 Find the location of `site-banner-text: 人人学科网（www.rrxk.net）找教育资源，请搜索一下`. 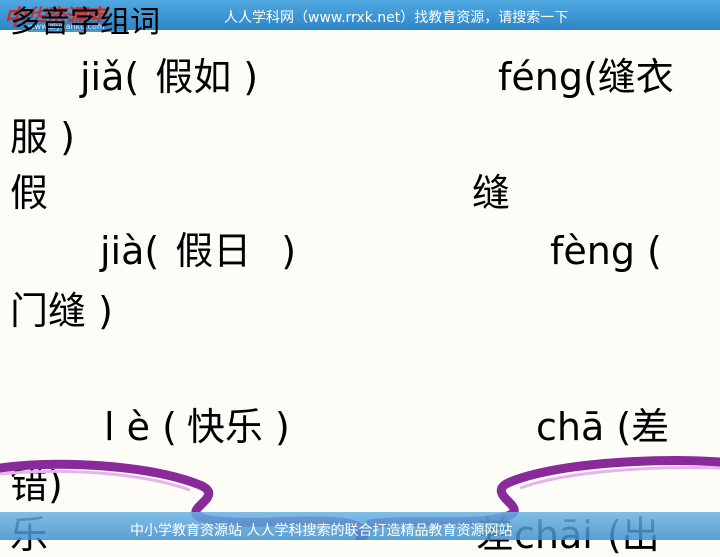

site-banner-text: 人人学科网（www.rrxk.net）找教育资源，请搜索一下 is located at coordinates (396, 18).